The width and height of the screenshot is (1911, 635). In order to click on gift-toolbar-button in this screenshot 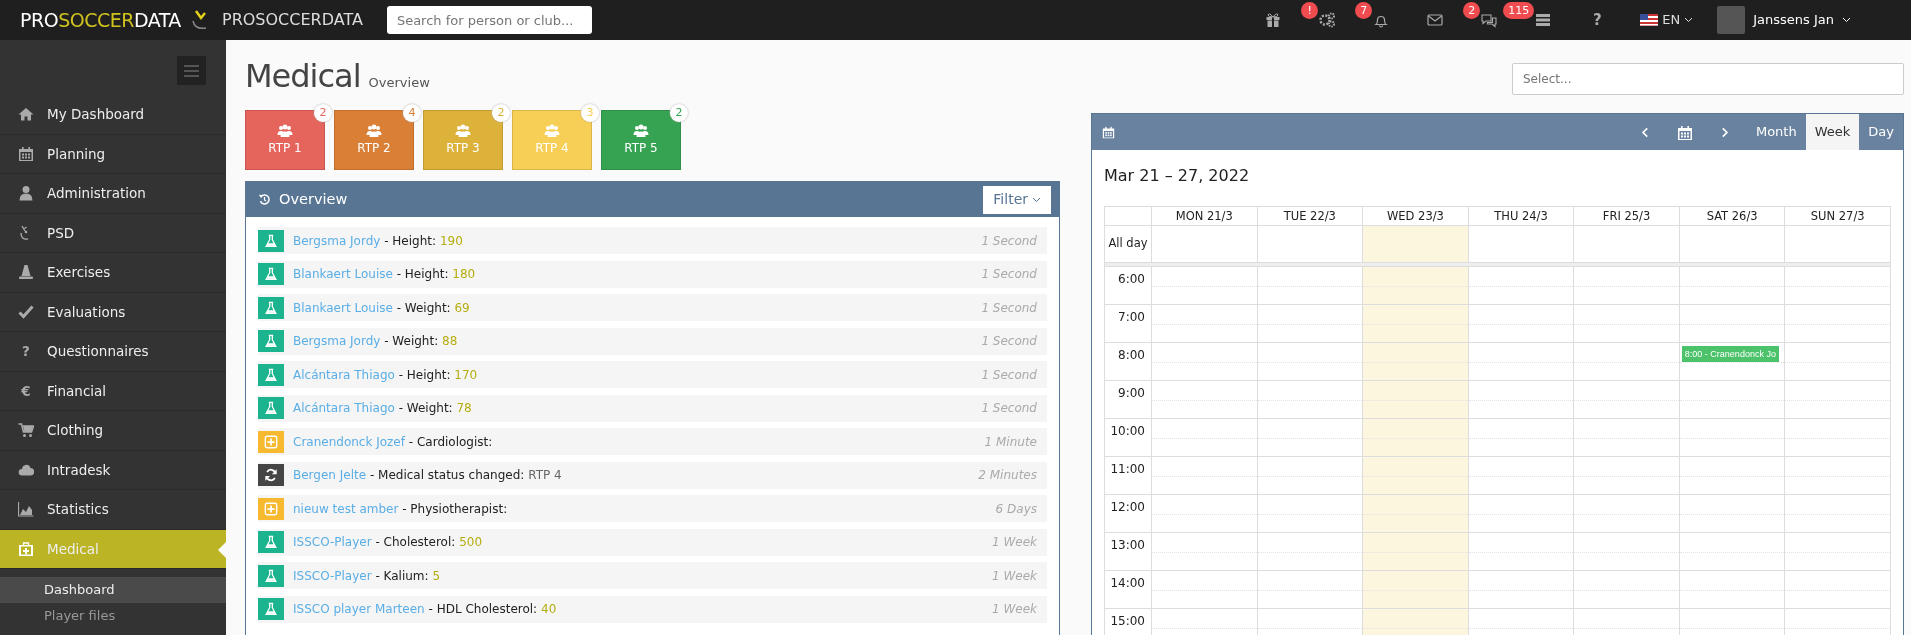, I will do `click(1273, 20)`.